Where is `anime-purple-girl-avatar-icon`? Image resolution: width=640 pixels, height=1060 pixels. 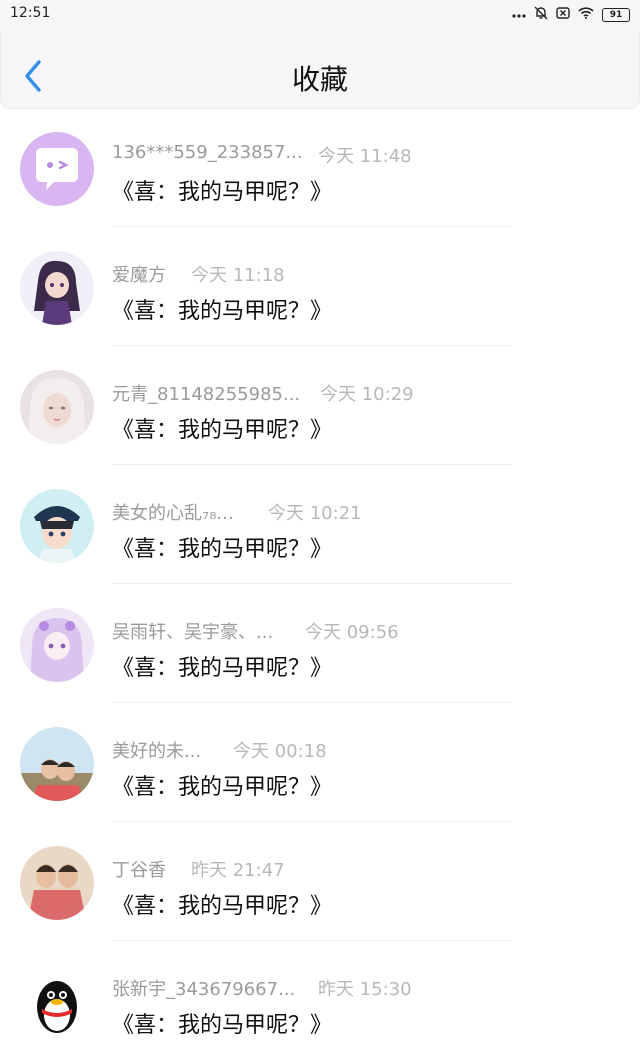 anime-purple-girl-avatar-icon is located at coordinates (57, 645).